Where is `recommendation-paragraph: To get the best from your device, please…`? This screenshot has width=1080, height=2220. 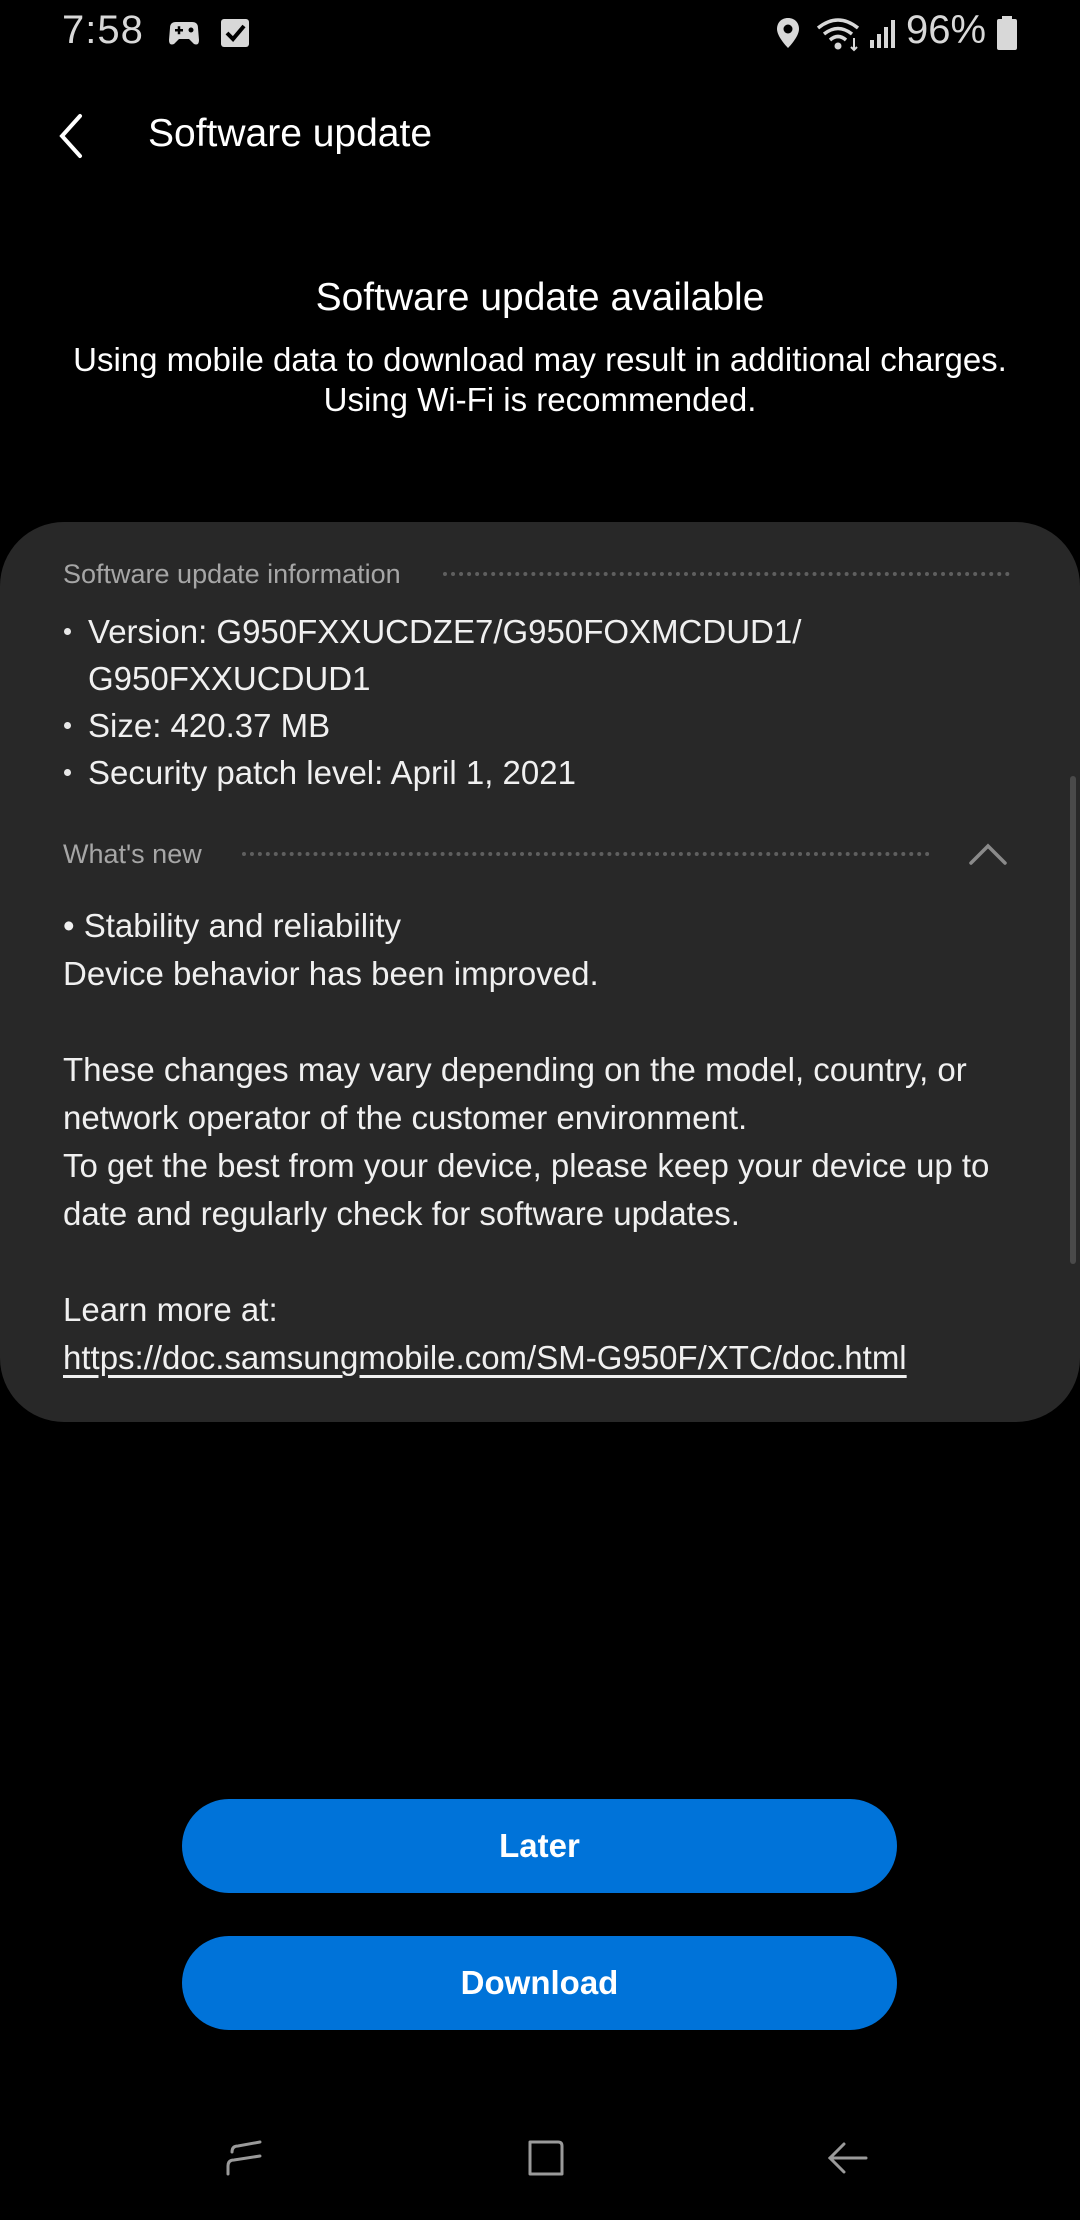
recommendation-paragraph: To get the best from your device, please… is located at coordinates (526, 1189).